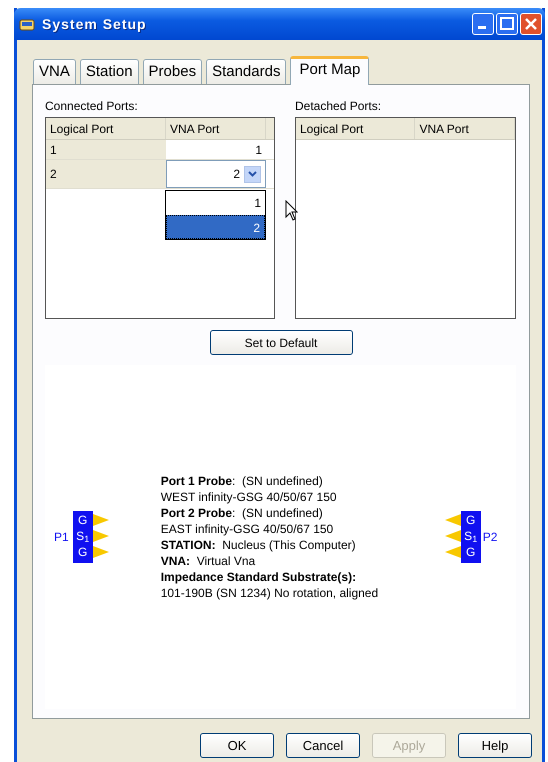  What do you see at coordinates (249, 497) in the screenshot?
I see `info-line: WEST infinity-GSG 40/50/67 150` at bounding box center [249, 497].